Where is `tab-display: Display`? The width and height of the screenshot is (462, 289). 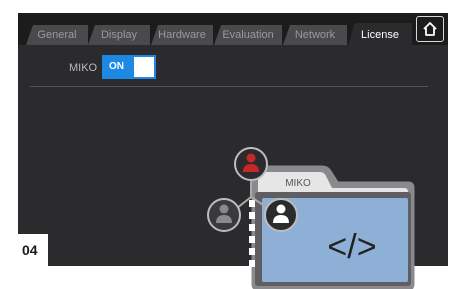
tab-display: Display is located at coordinates (119, 35).